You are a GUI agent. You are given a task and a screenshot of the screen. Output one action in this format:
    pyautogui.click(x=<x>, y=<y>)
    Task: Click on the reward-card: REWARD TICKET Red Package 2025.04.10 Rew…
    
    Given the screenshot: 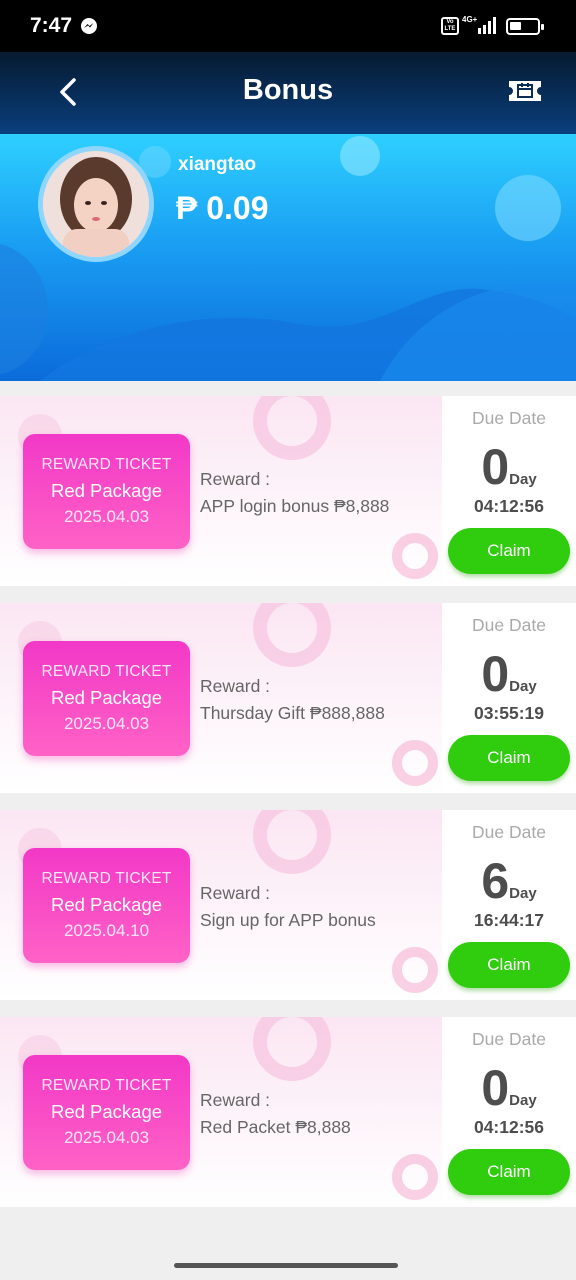 What is the action you would take?
    pyautogui.click(x=288, y=905)
    